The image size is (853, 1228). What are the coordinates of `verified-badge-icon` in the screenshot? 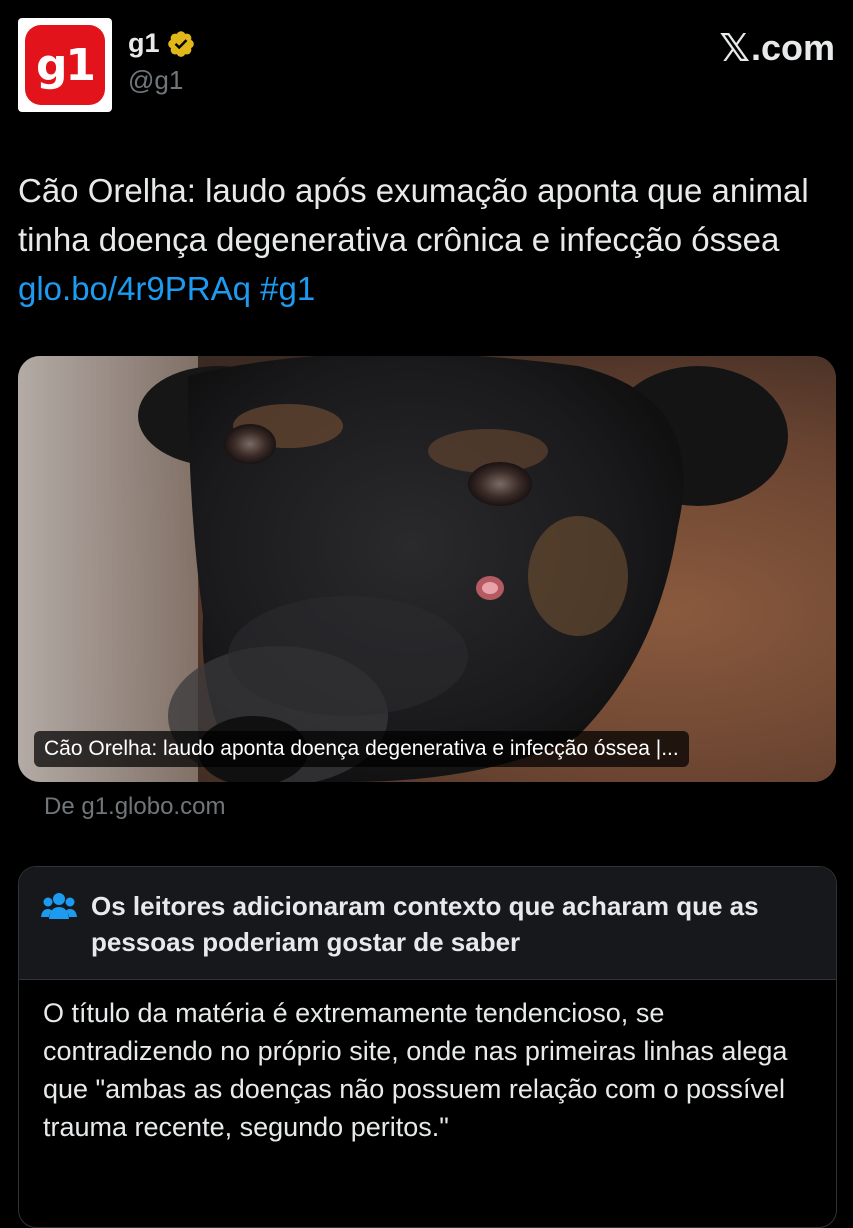 It's located at (180, 43).